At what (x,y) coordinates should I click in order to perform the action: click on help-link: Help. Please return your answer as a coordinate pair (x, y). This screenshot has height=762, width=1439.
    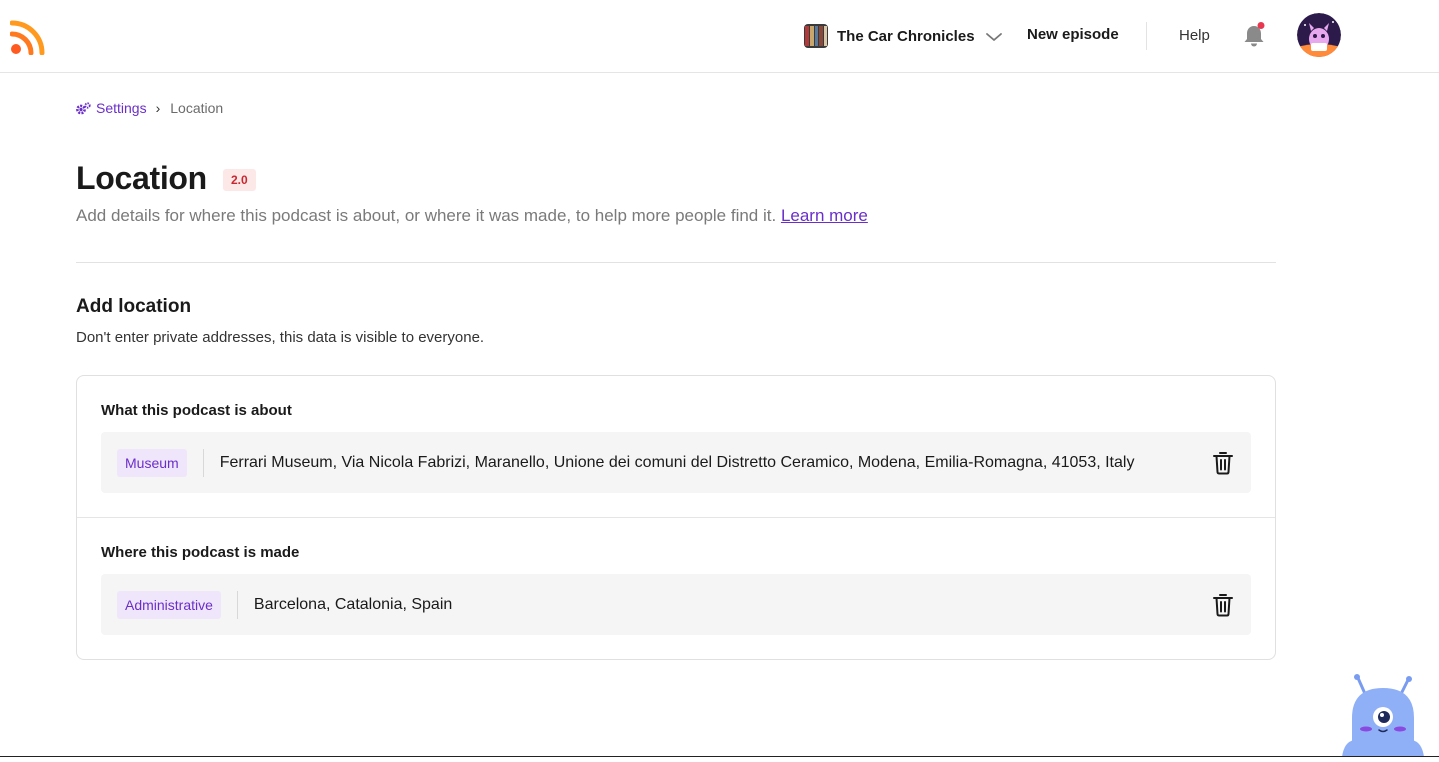
    Looking at the image, I should click on (1194, 35).